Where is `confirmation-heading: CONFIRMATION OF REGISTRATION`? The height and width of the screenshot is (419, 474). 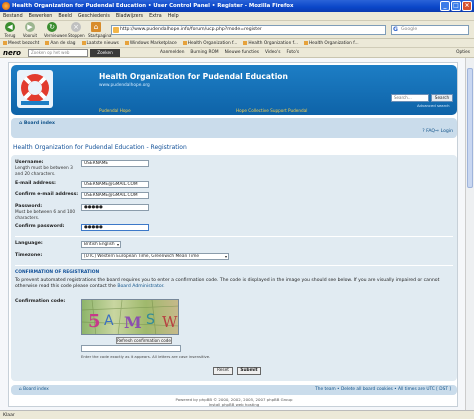
confirmation-heading: CONFIRMATION OF REGISTRATION is located at coordinates (57, 272).